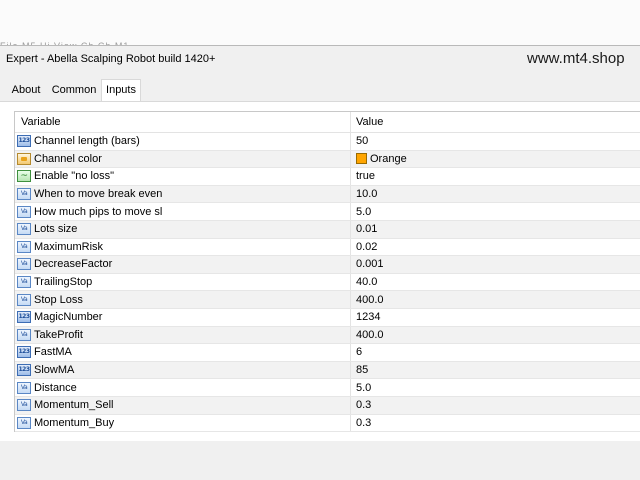 The image size is (640, 480). I want to click on table-row: Va When to move break even 10.0, so click(327, 194).